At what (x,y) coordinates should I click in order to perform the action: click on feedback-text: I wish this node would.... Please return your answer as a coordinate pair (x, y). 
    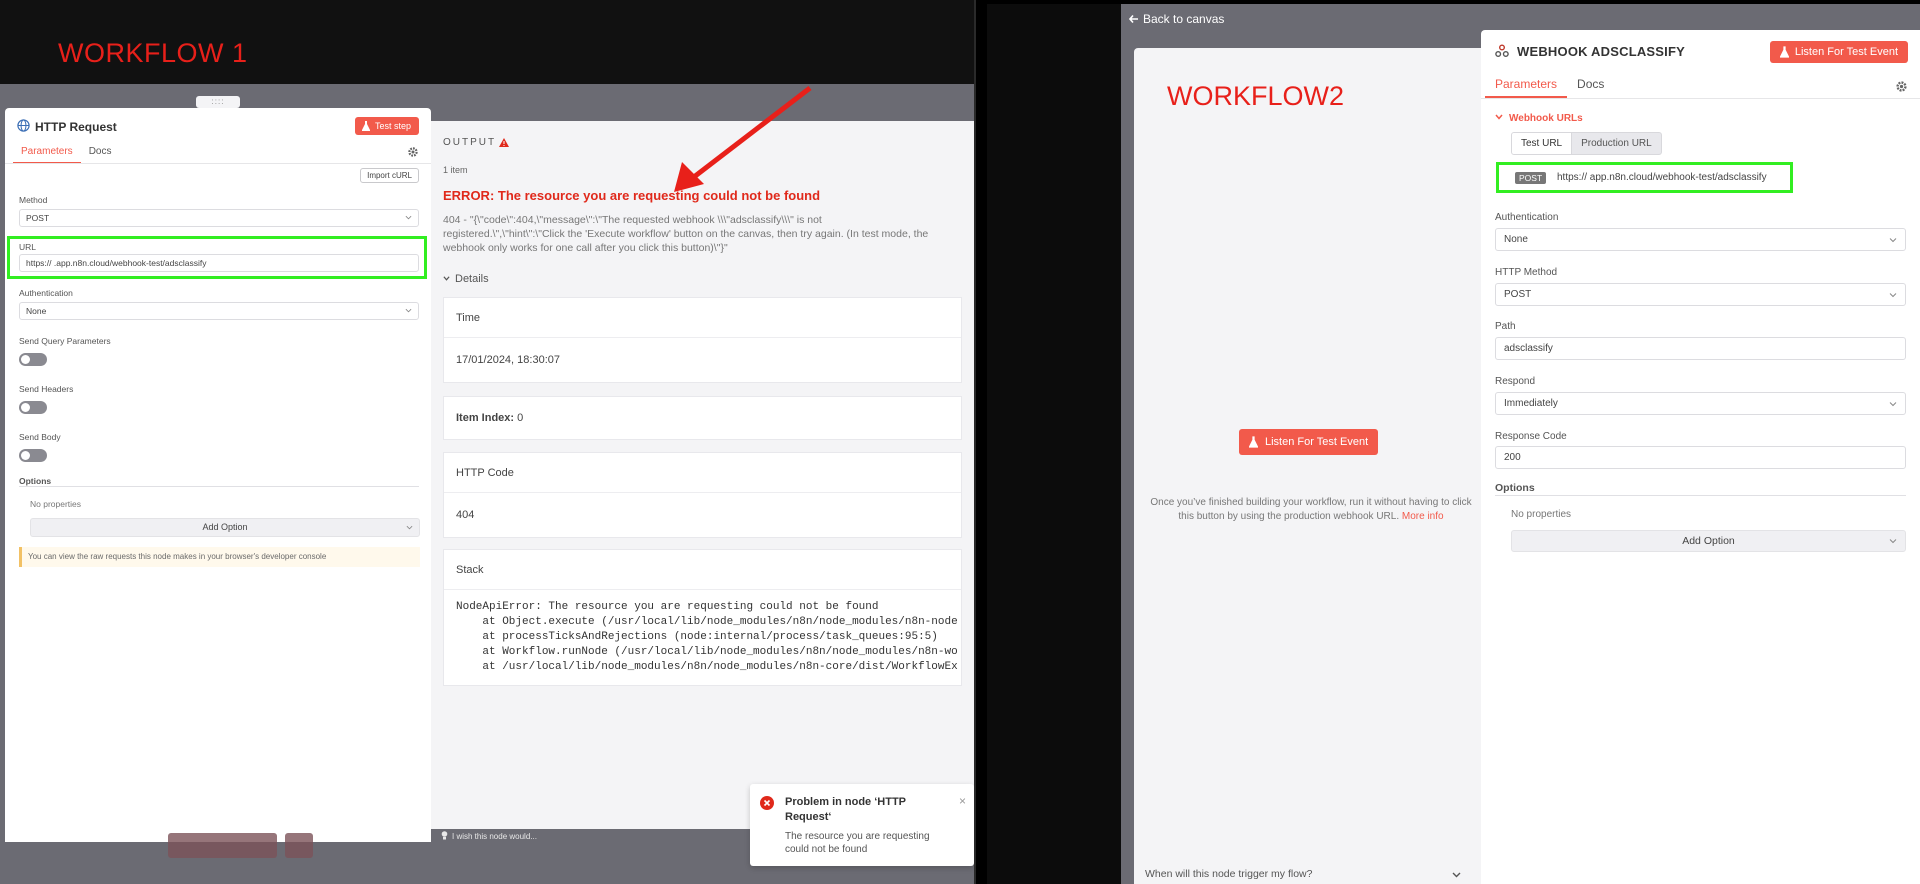
    Looking at the image, I should click on (494, 836).